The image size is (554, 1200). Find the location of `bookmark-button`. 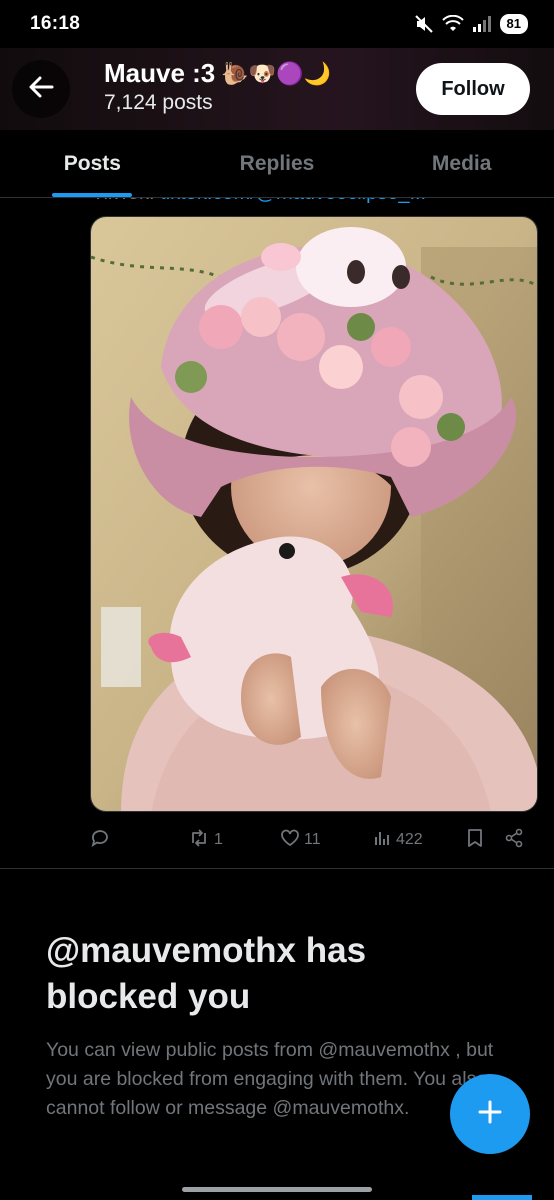

bookmark-button is located at coordinates (475, 840).